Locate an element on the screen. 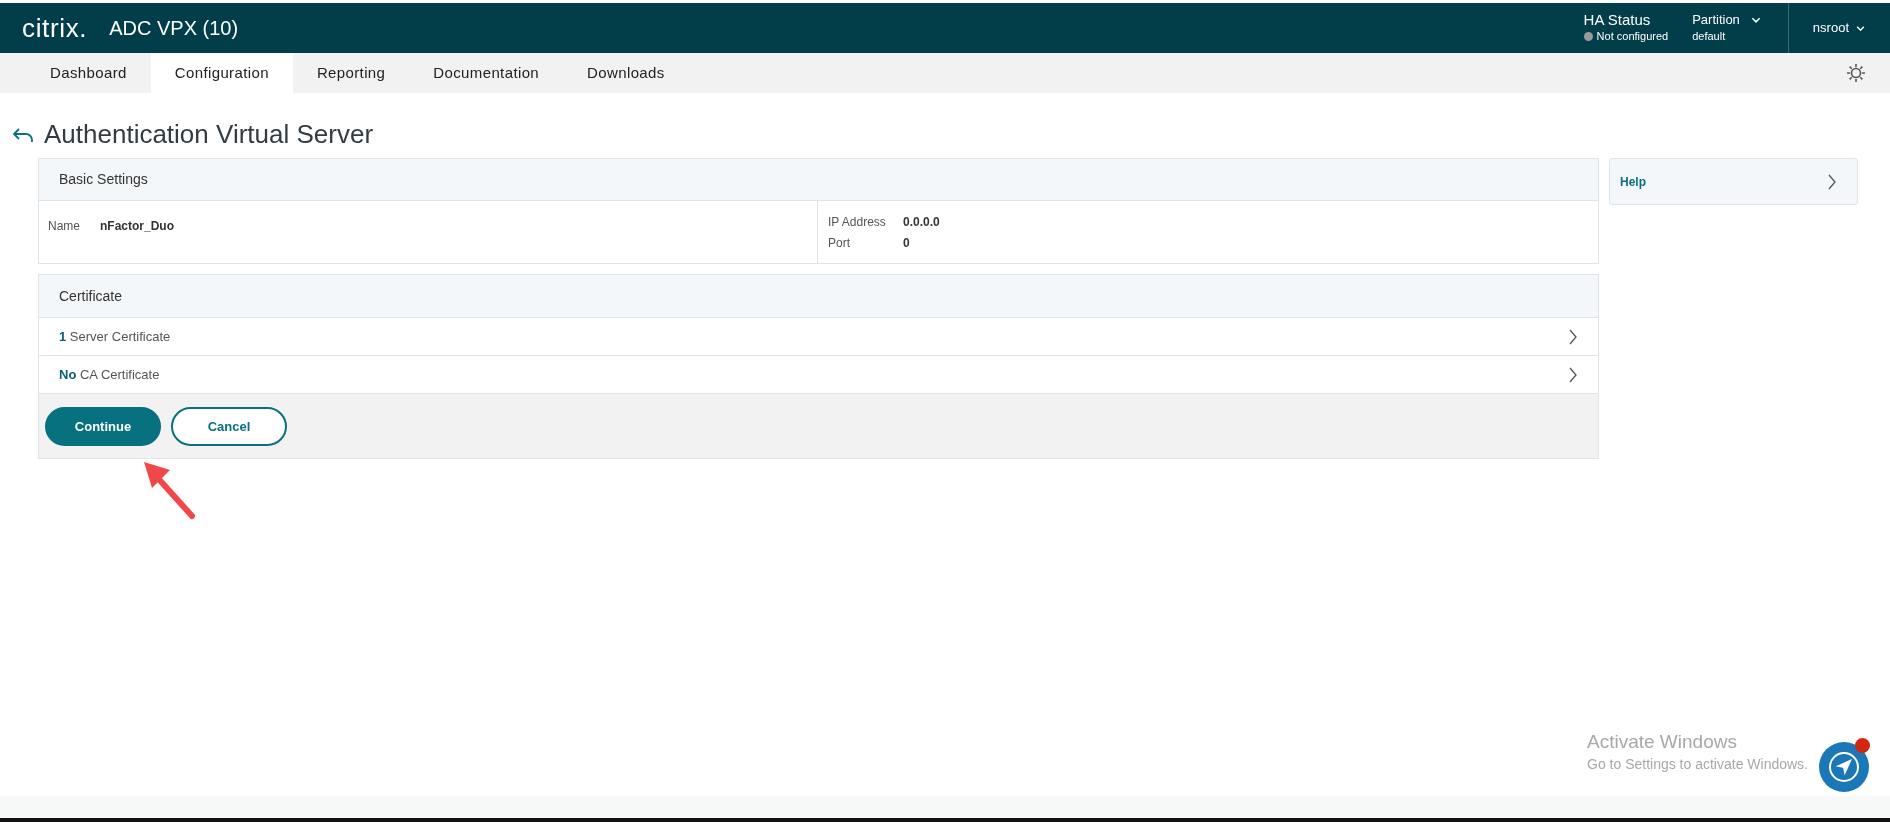 The image size is (1890, 822). activation-title: Activate Windows is located at coordinates (1662, 742).